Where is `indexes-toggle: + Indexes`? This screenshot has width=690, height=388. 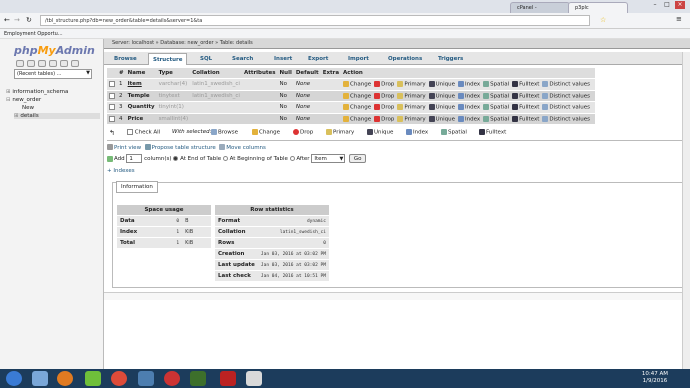 indexes-toggle: + Indexes is located at coordinates (121, 171).